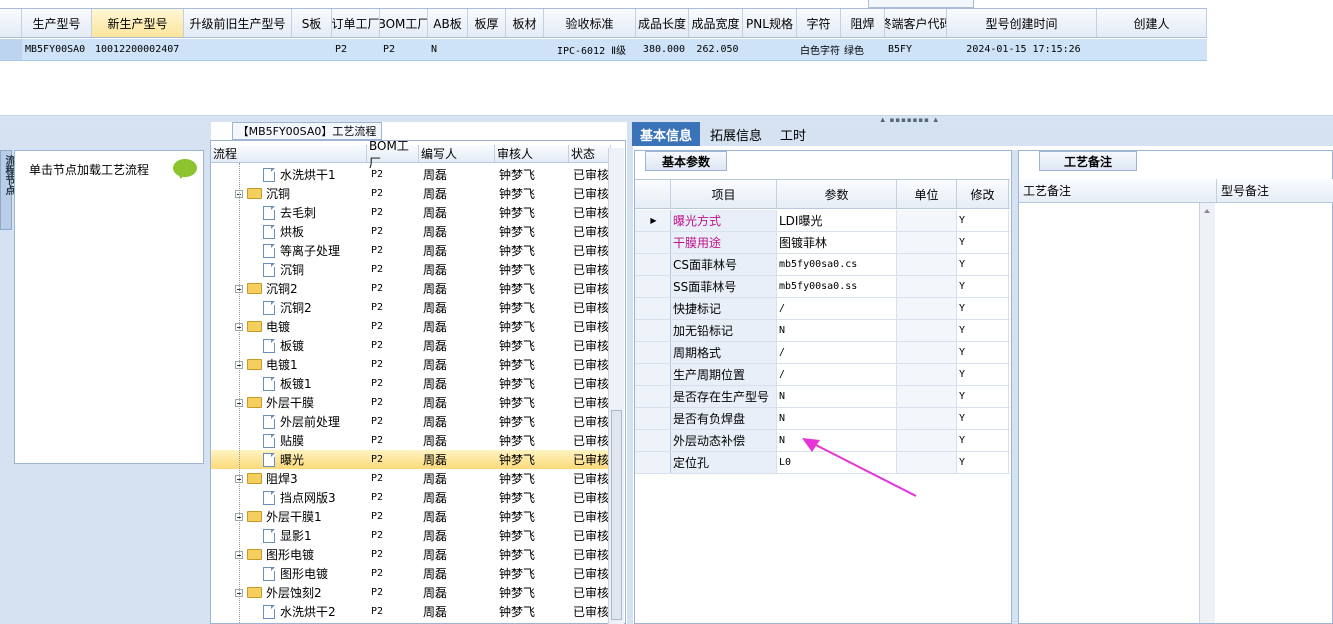 This screenshot has height=624, width=1333. What do you see at coordinates (822, 243) in the screenshot?
I see `params-row: 干膜用途 图镀菲林 Y` at bounding box center [822, 243].